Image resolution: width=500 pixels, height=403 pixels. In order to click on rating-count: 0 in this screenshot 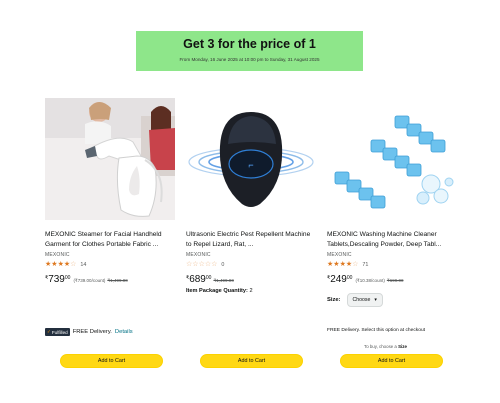, I will do `click(222, 265)`.